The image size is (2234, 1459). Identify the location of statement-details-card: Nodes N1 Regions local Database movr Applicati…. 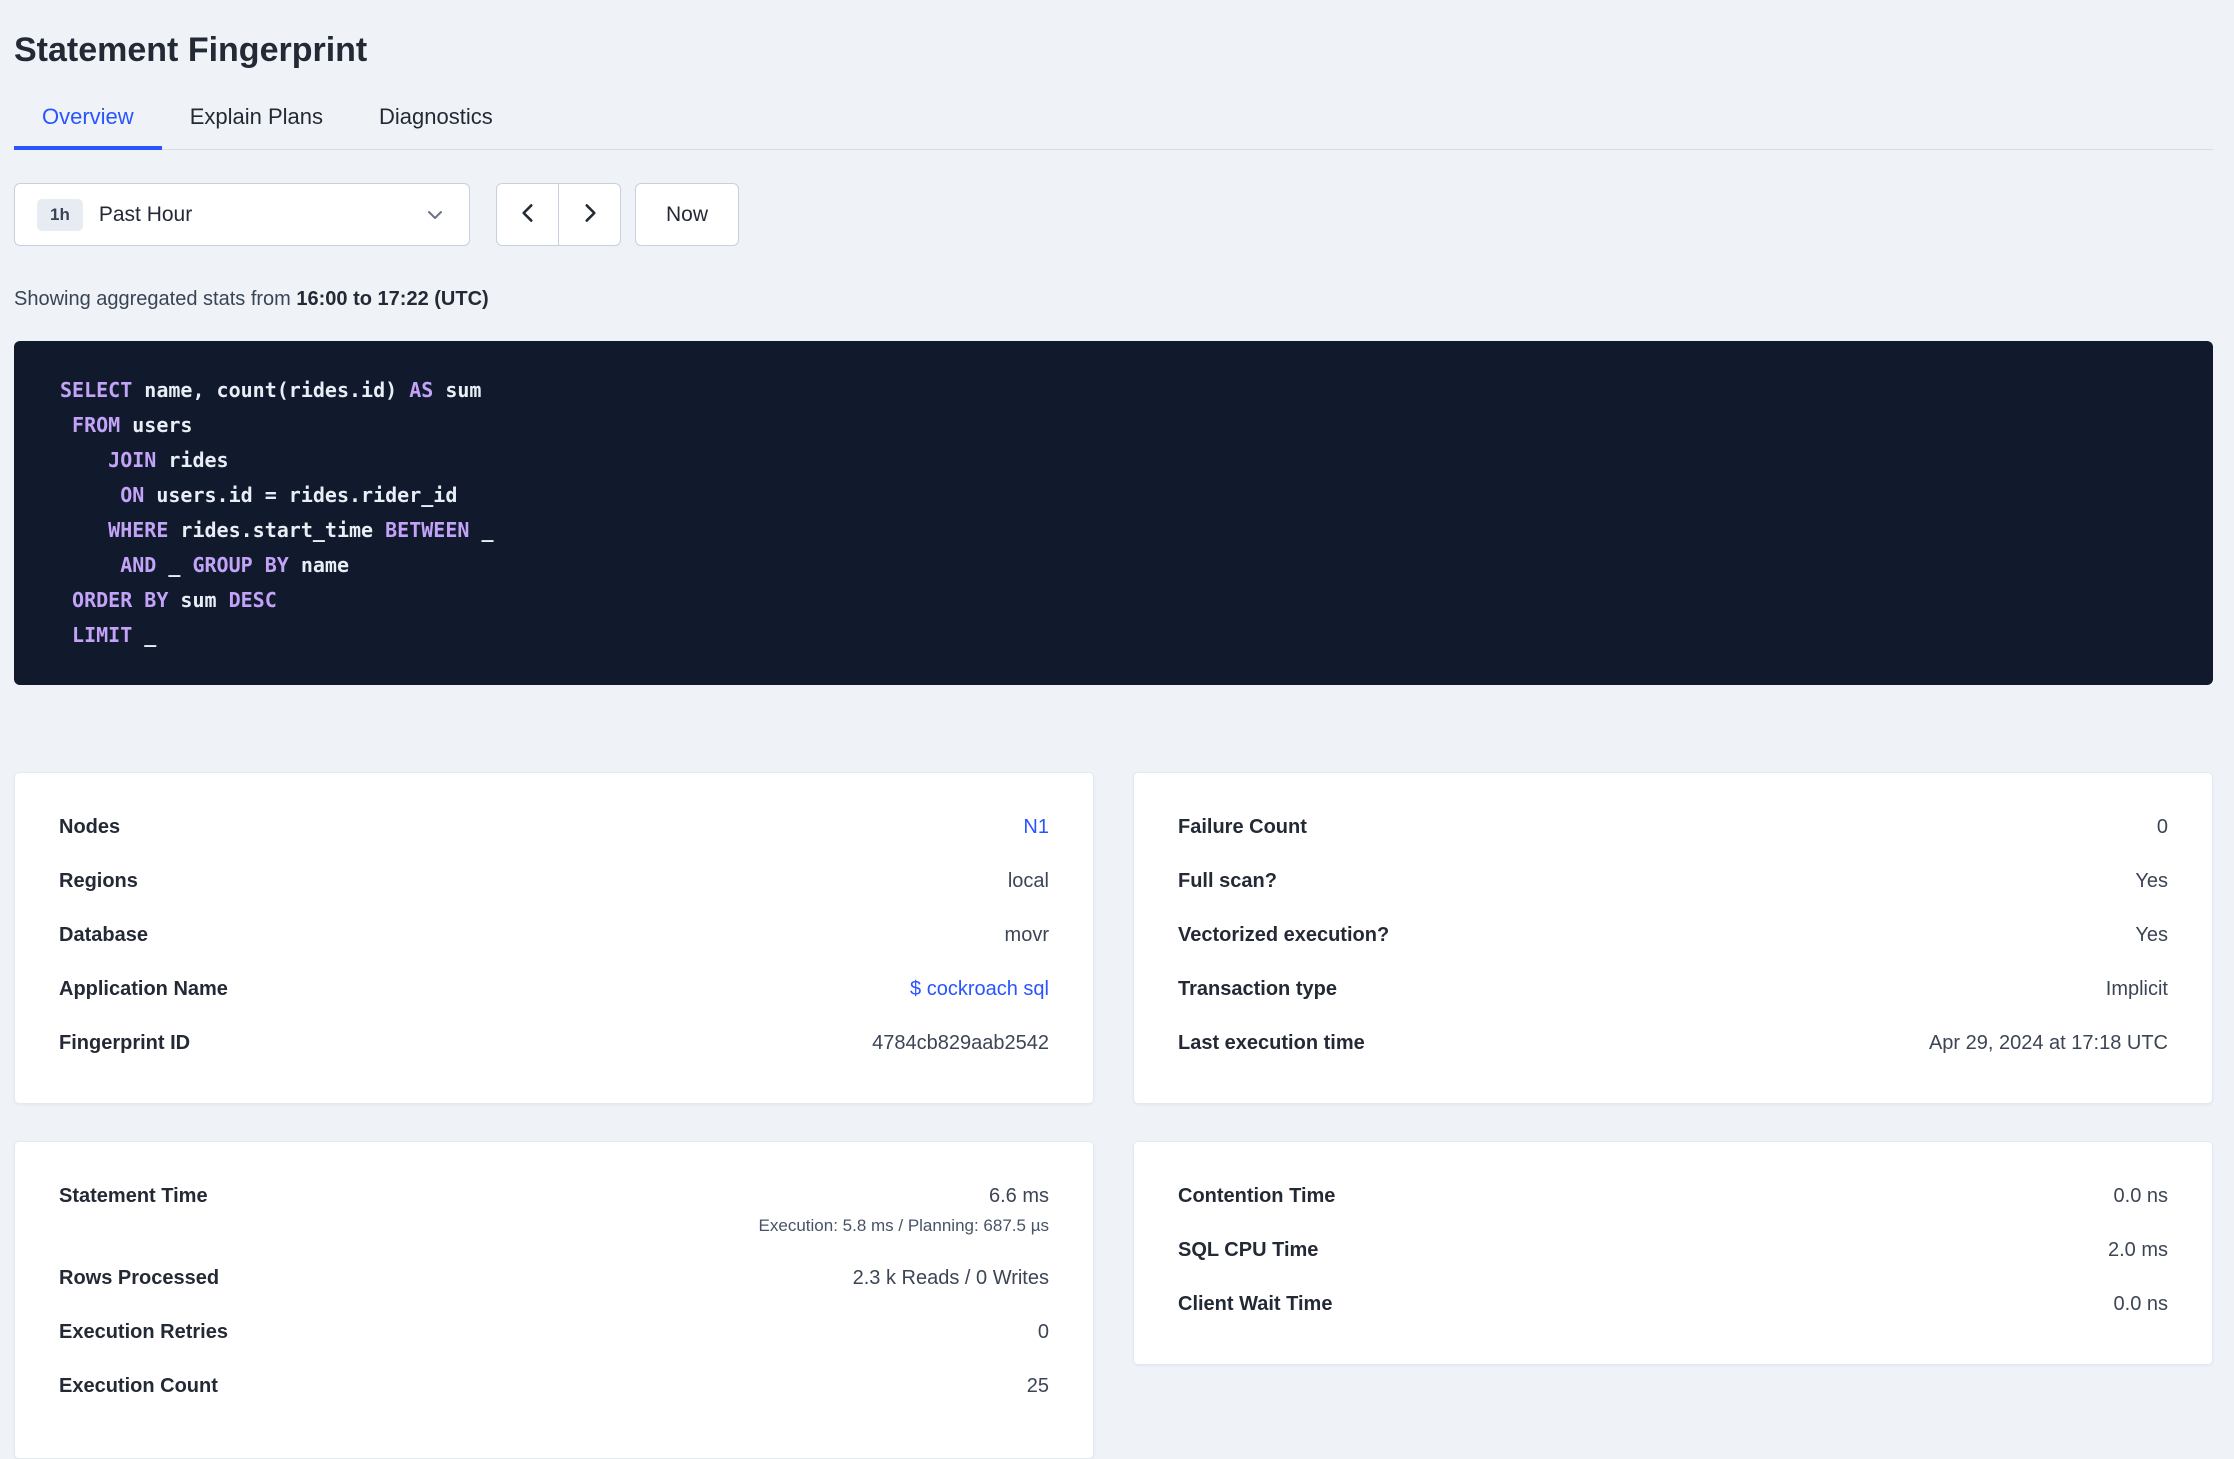
(554, 938).